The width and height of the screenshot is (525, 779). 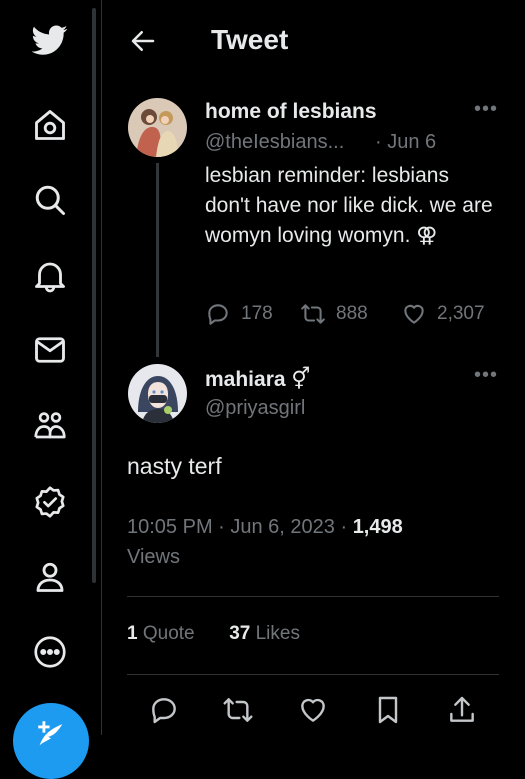 I want to click on likes-count: 37, so click(x=240, y=633).